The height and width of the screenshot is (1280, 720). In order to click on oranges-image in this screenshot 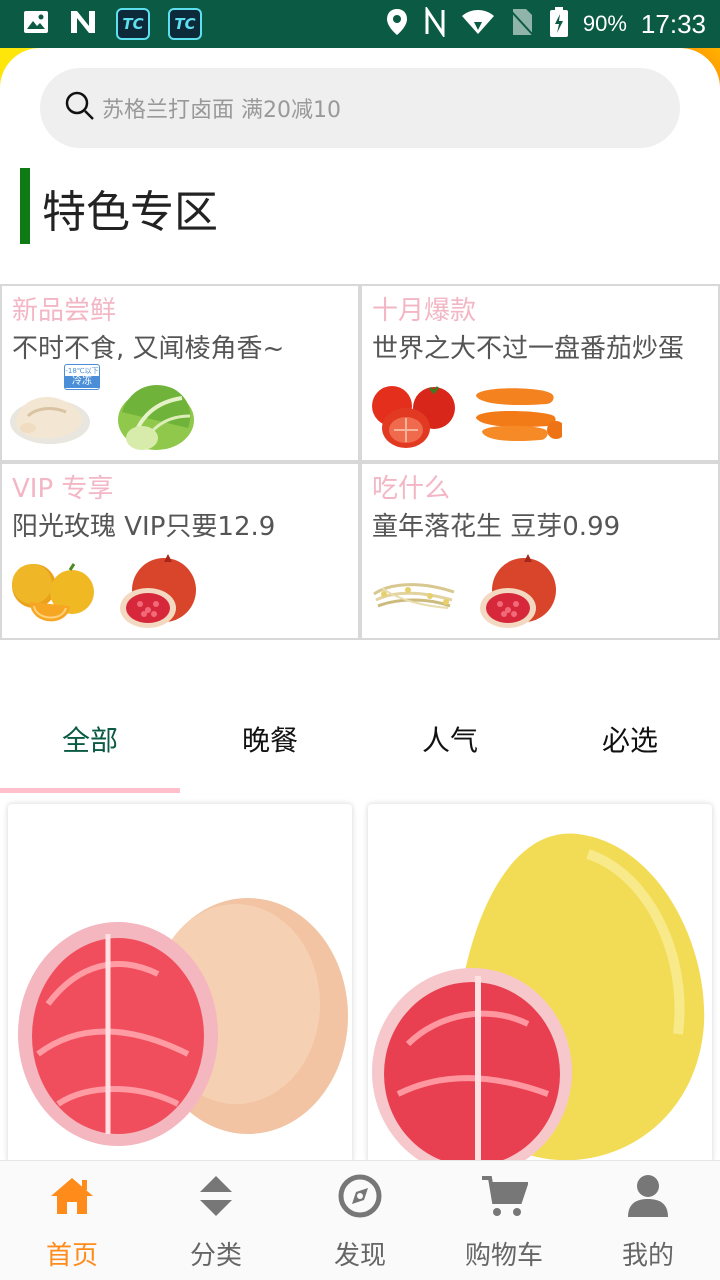, I will do `click(53, 592)`.